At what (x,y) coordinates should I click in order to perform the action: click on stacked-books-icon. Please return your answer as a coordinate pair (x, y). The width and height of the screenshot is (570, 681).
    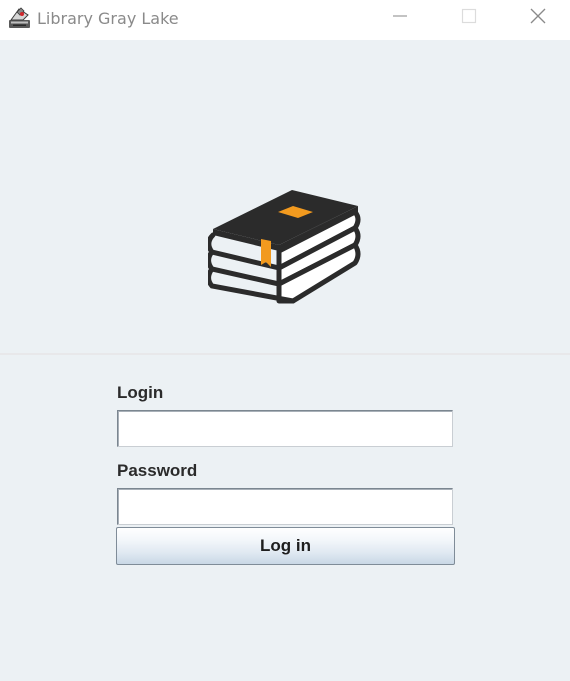
    Looking at the image, I should click on (284, 253).